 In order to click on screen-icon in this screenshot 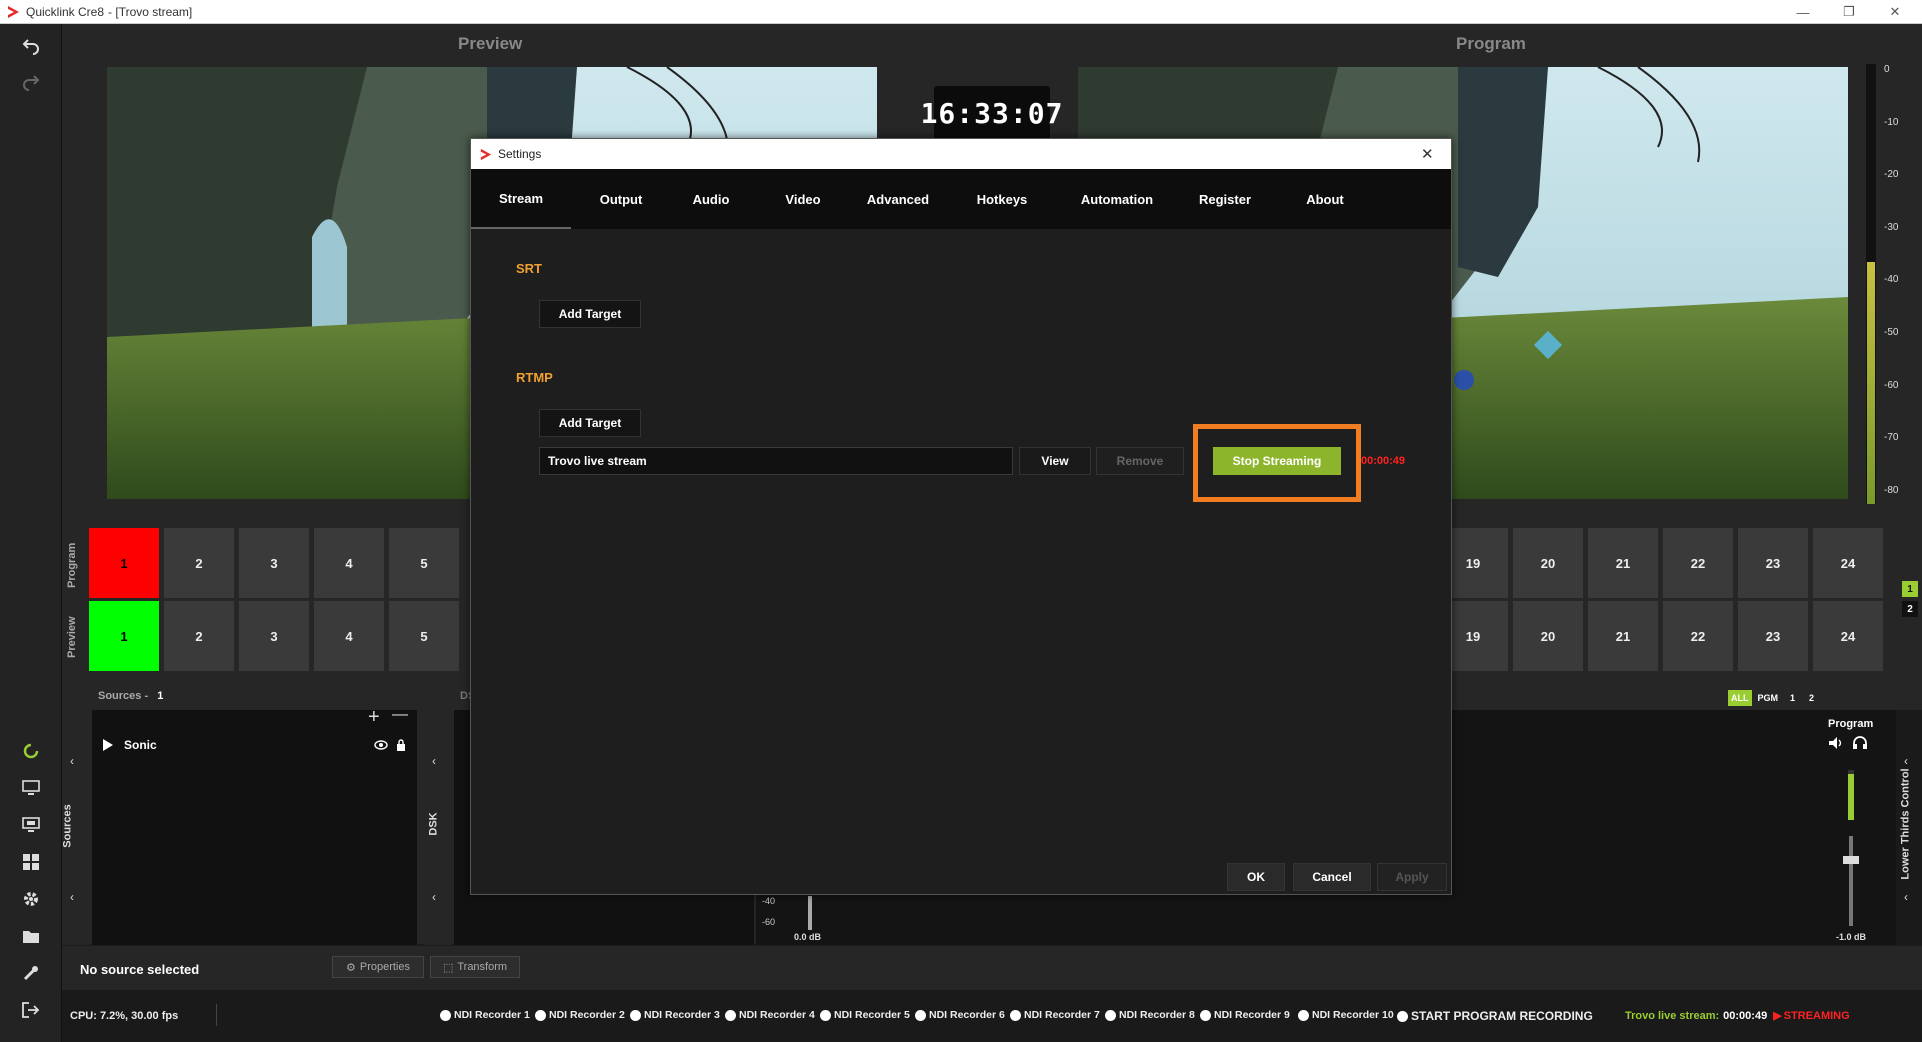, I will do `click(31, 825)`.